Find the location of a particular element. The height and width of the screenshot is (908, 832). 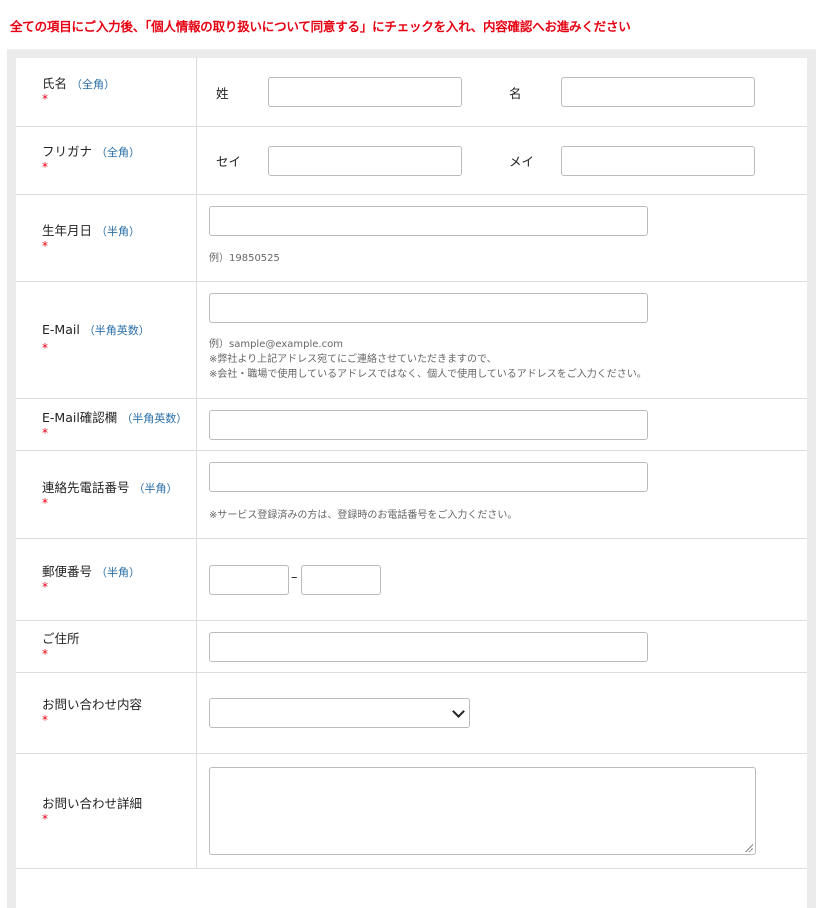

name-tag: （全角） is located at coordinates (93, 84).